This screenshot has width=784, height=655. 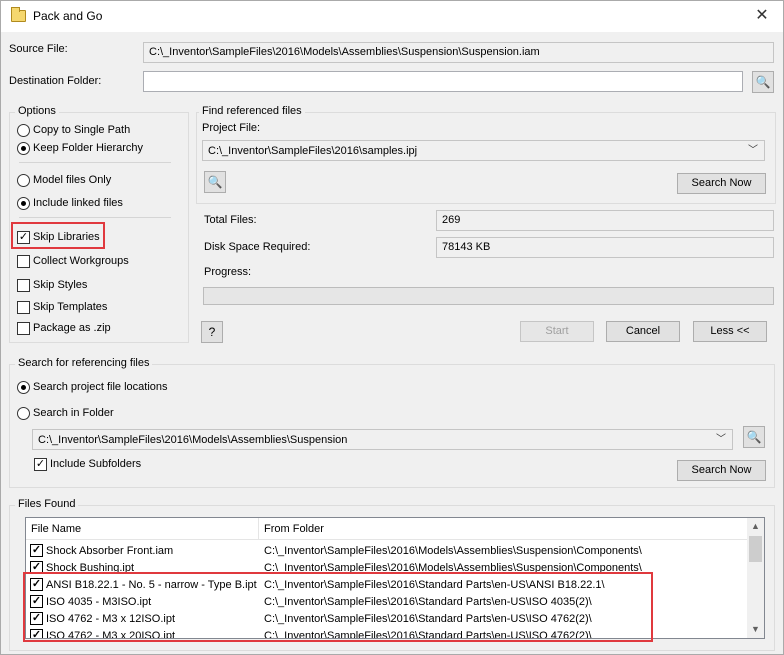 I want to click on model-files-only-radio: Model files Only, so click(x=64, y=180).